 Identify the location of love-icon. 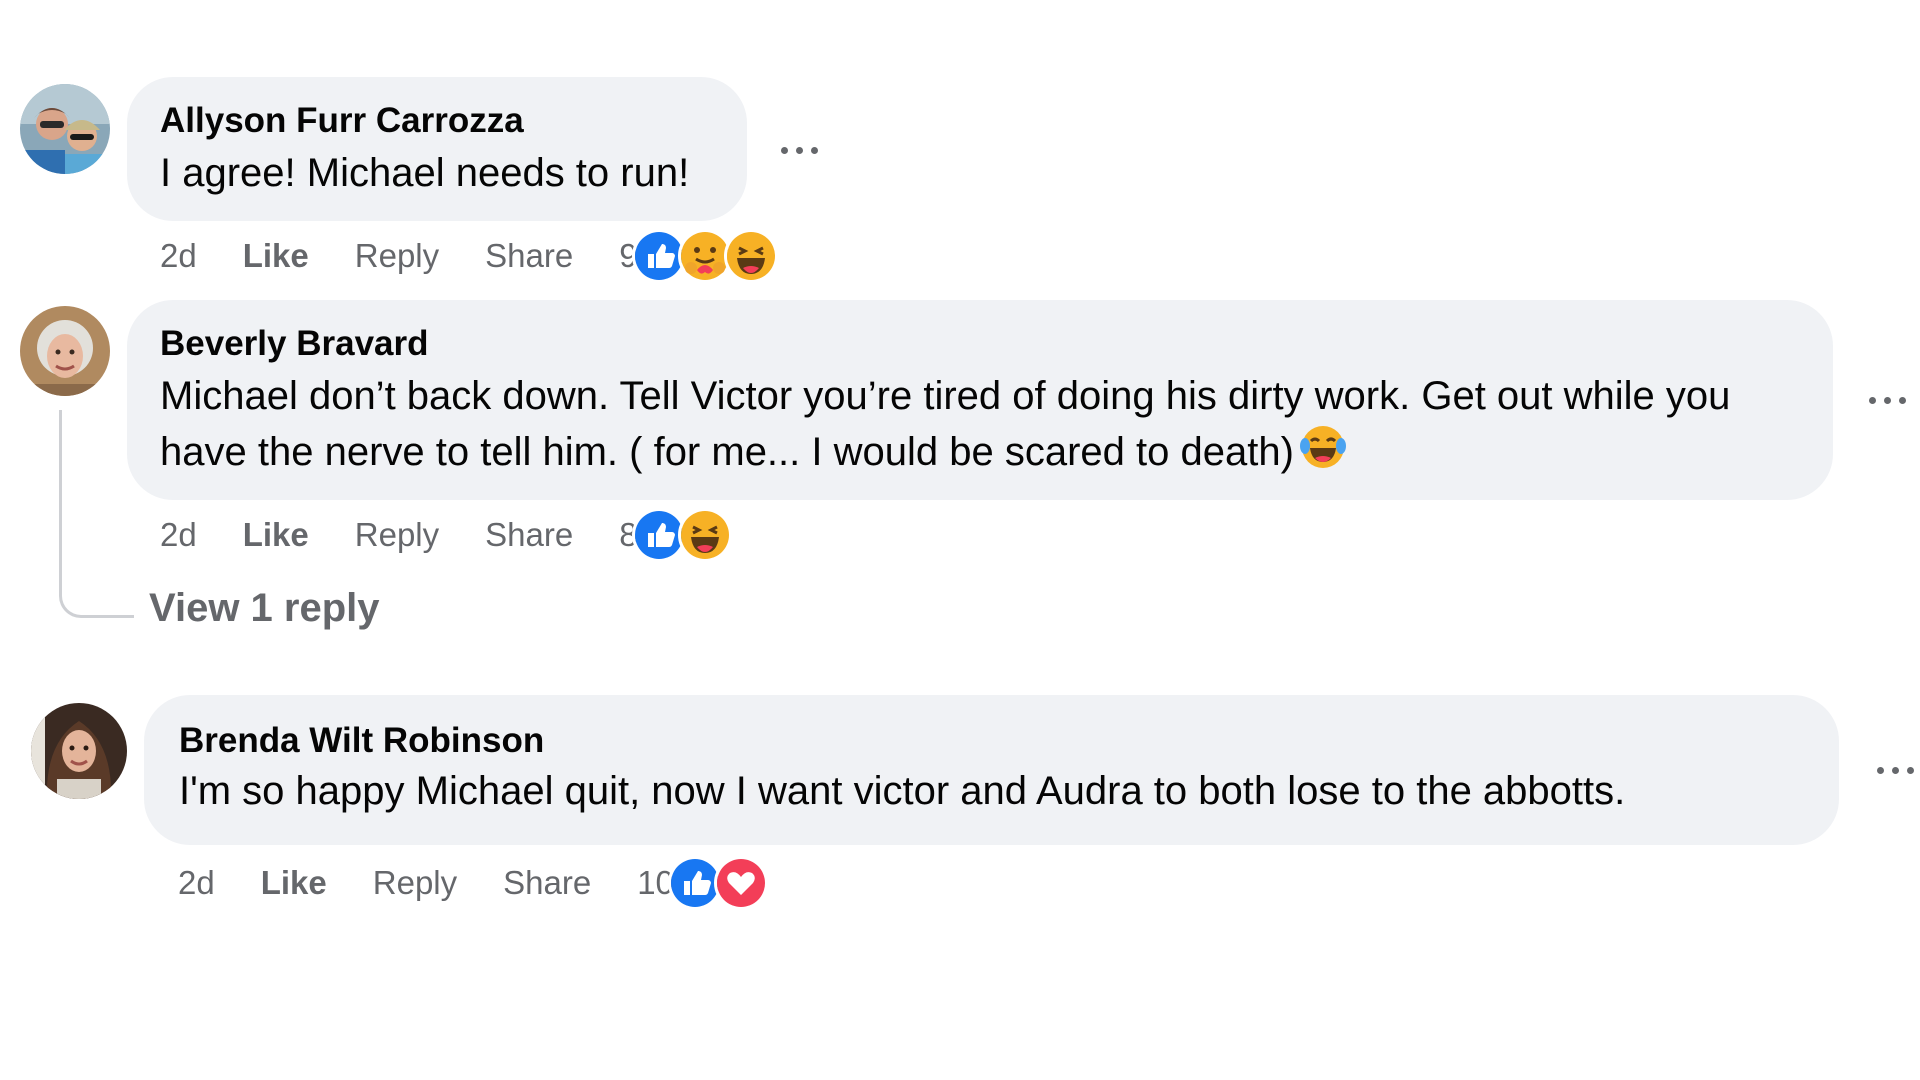
(740, 883).